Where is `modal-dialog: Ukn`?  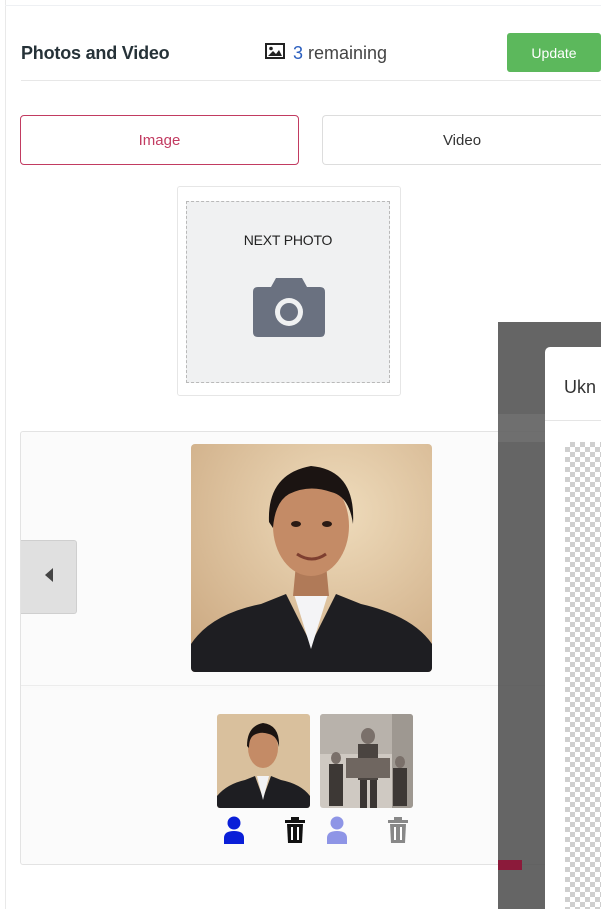
modal-dialog: Ukn is located at coordinates (573, 628).